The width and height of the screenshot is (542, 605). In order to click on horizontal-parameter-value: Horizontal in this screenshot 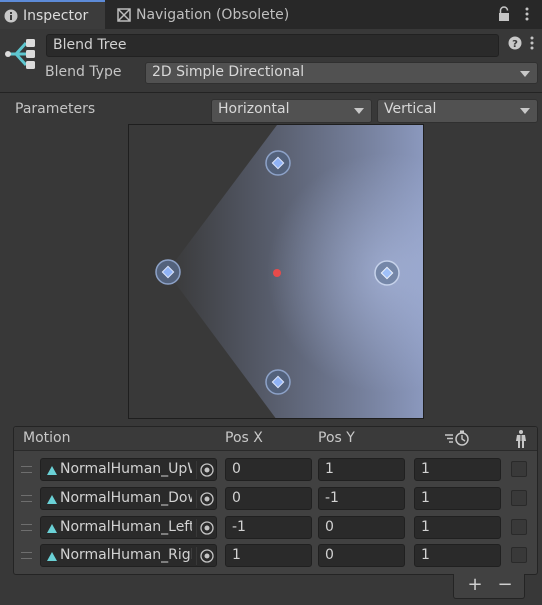, I will do `click(254, 109)`.